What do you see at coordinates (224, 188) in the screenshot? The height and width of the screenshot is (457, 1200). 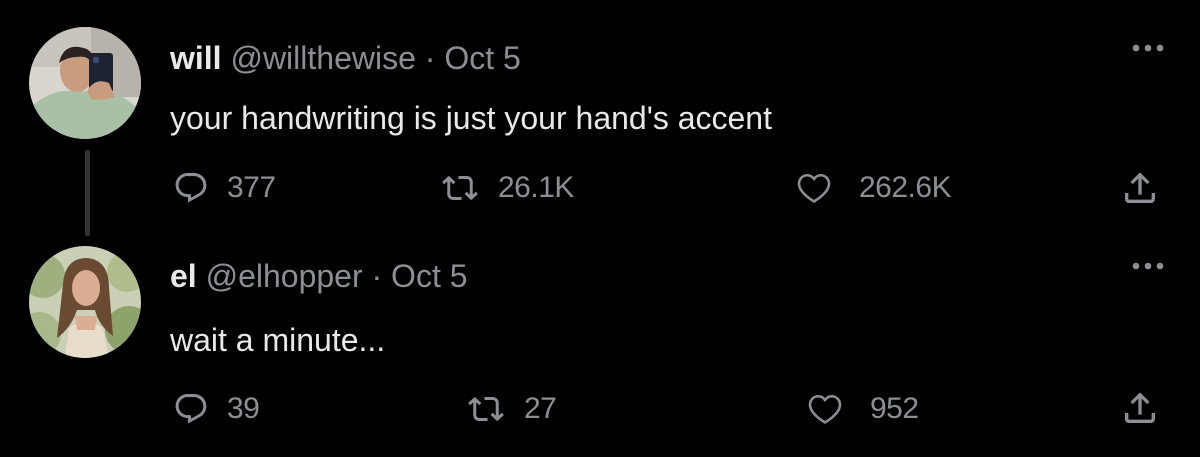 I see `reply-button: 377` at bounding box center [224, 188].